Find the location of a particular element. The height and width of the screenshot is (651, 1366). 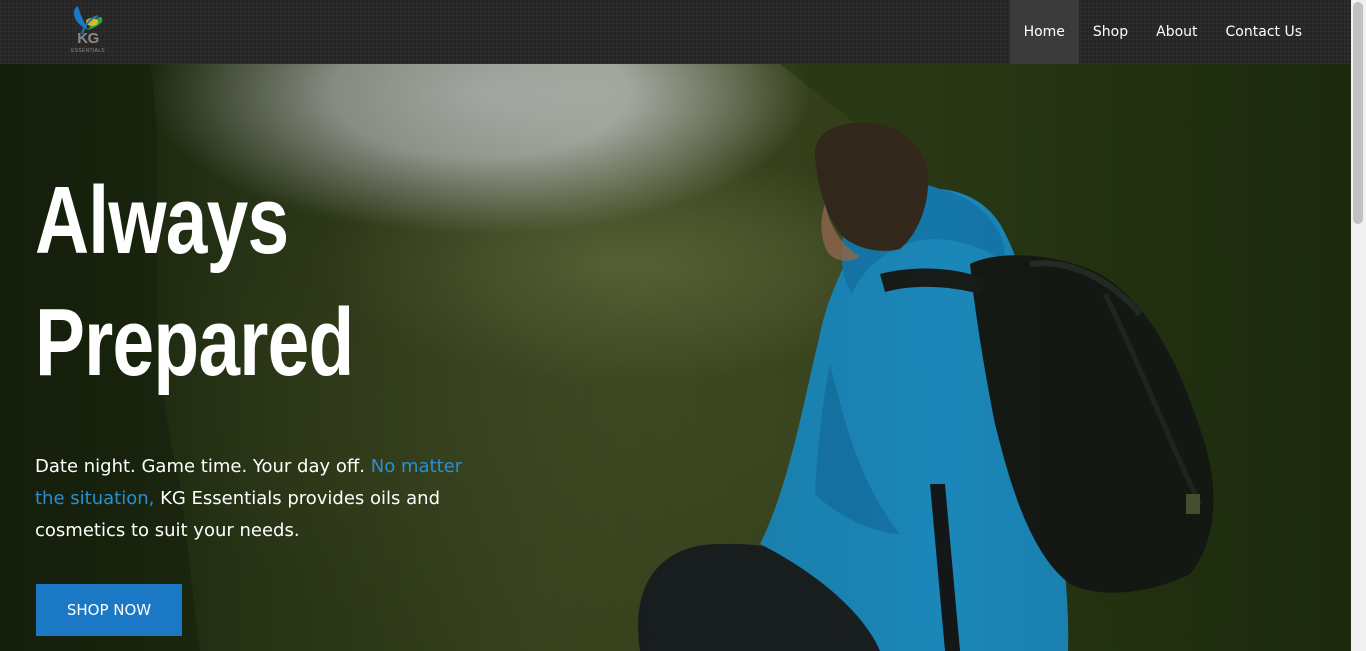

shop-now-button: SHOP NOW is located at coordinates (109, 610).